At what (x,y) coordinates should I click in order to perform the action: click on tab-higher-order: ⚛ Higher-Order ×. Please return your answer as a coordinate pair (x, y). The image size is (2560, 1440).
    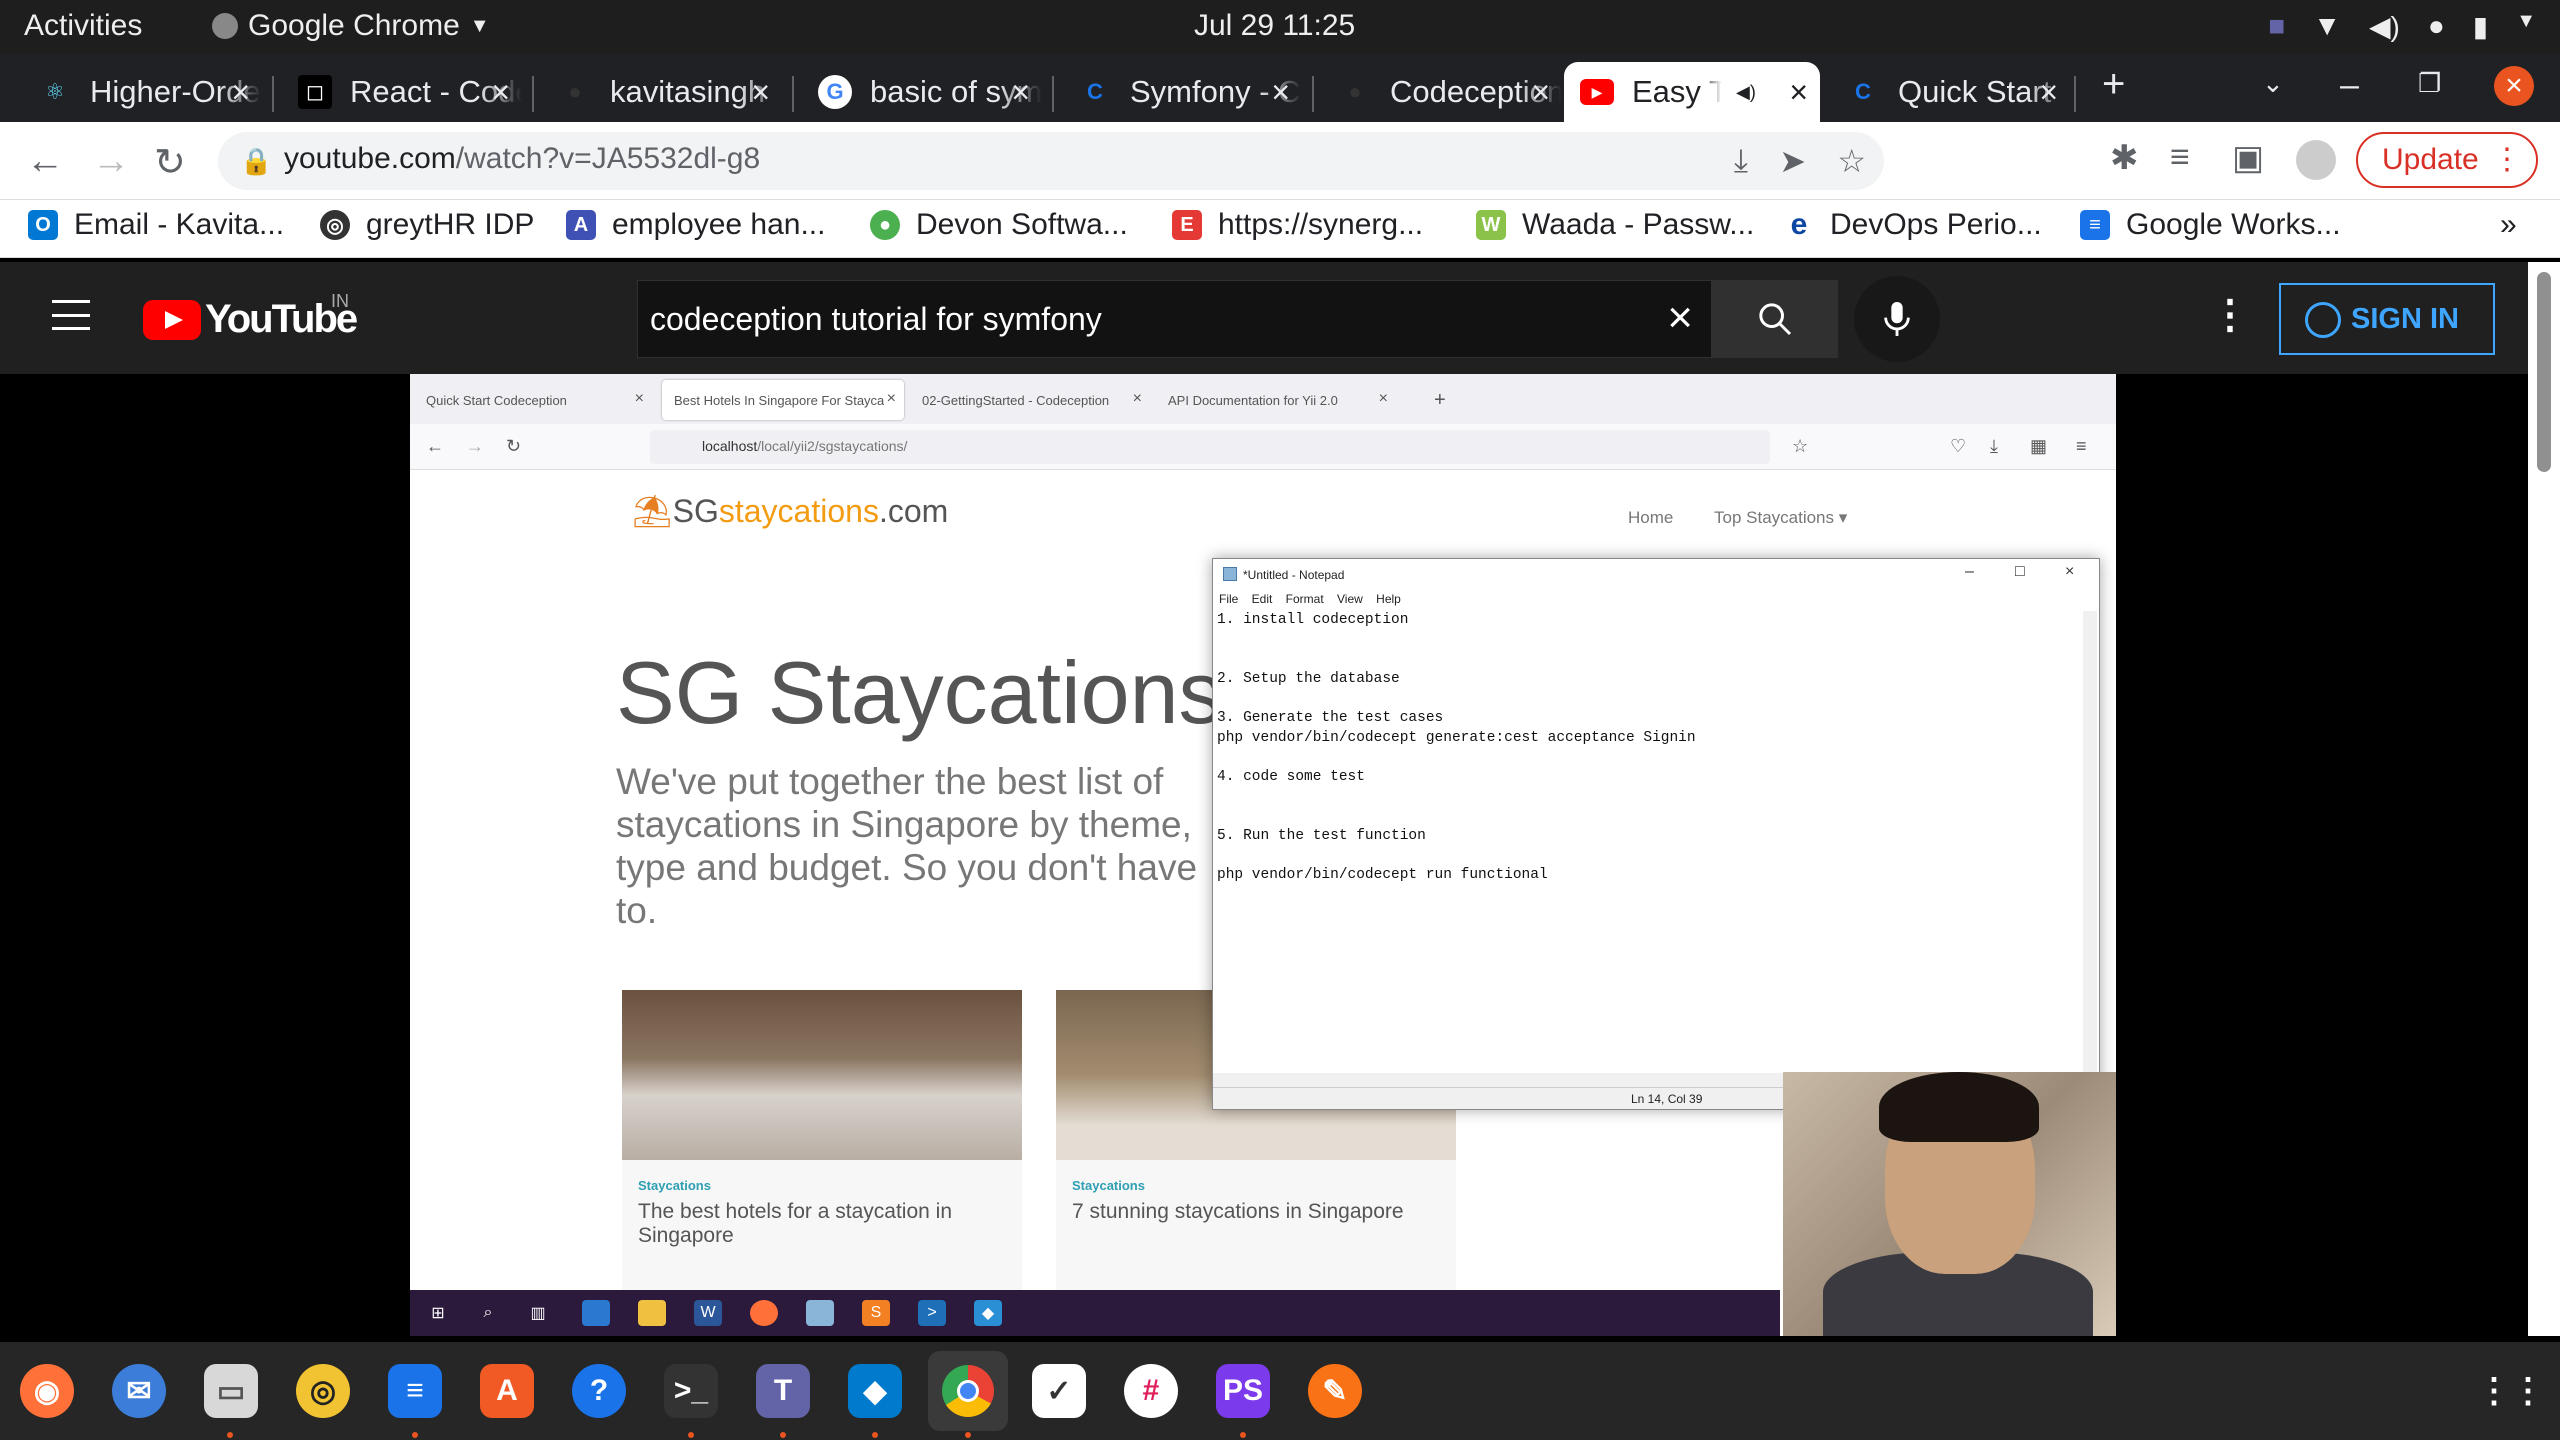
    Looking at the image, I should click on (142, 92).